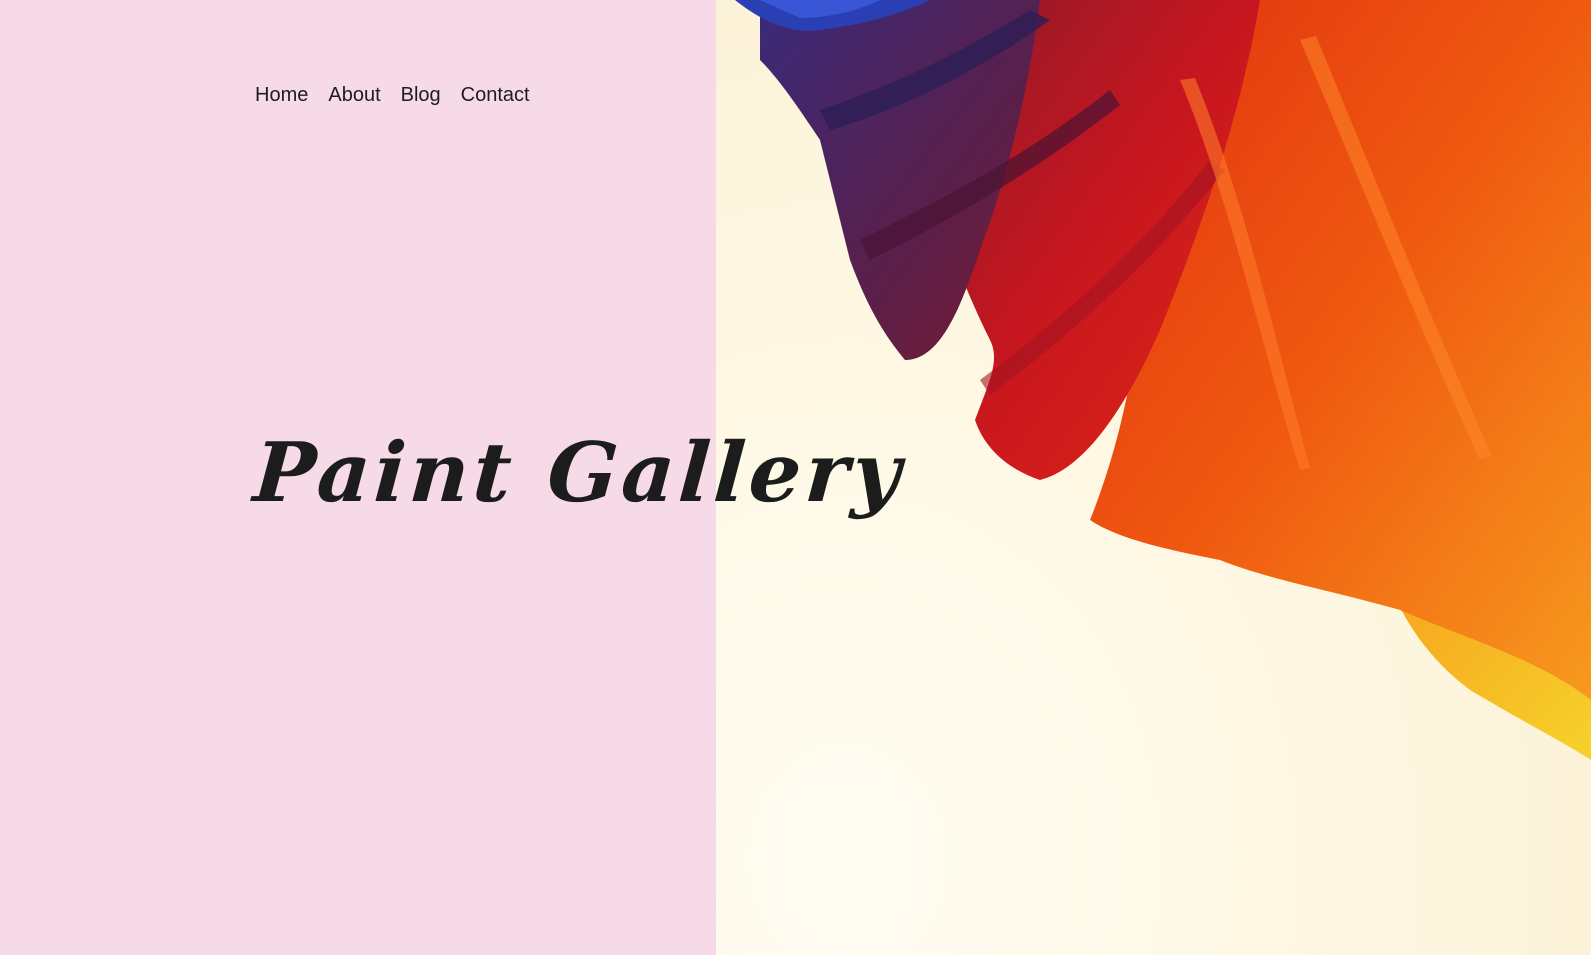  I want to click on nav-about-link: About, so click(354, 95).